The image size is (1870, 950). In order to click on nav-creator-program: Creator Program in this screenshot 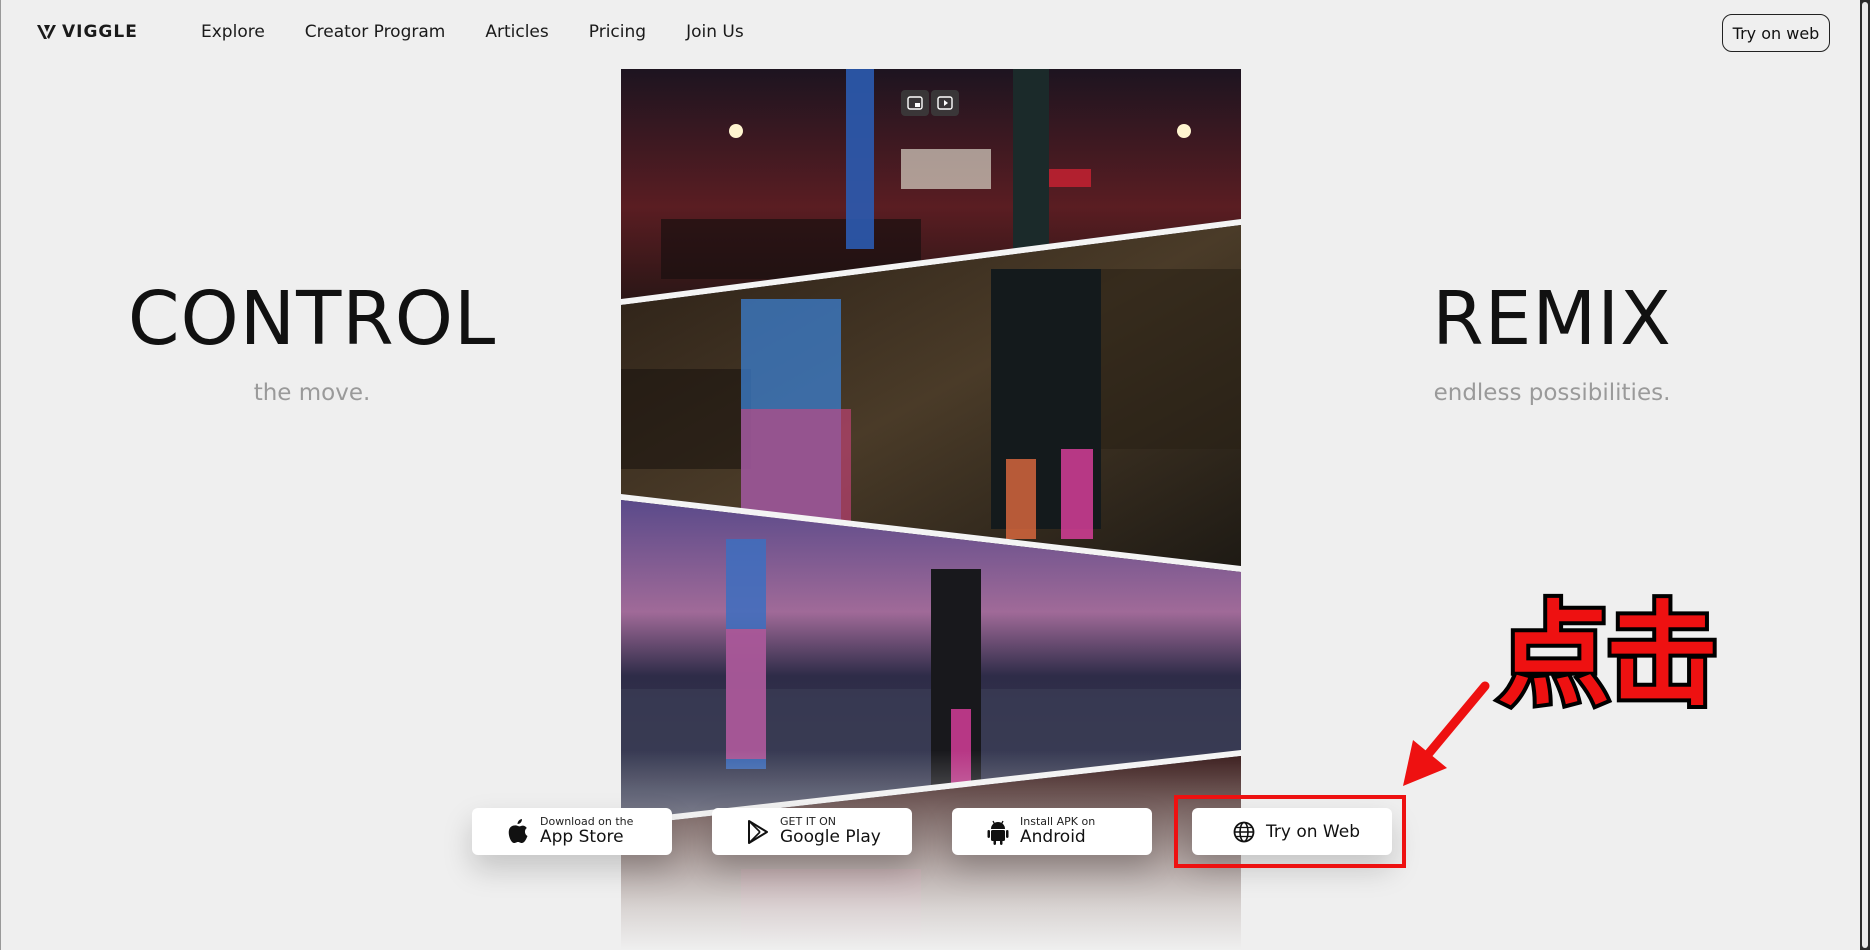, I will do `click(375, 32)`.